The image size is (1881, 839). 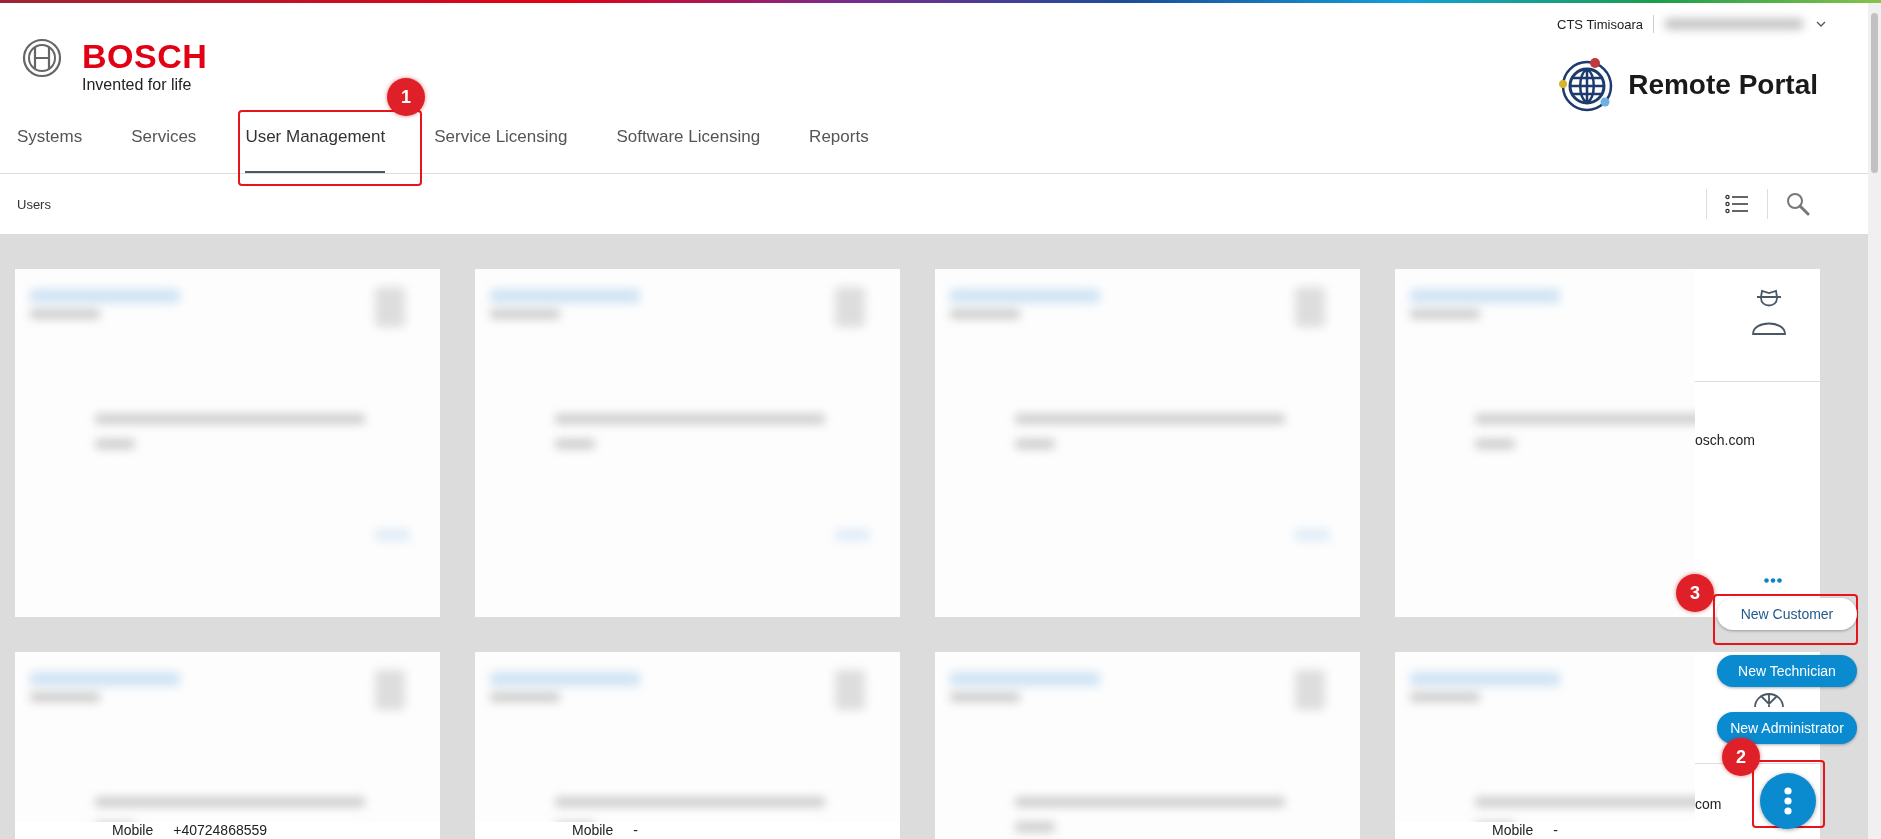 I want to click on step-badge: 1, so click(x=406, y=97).